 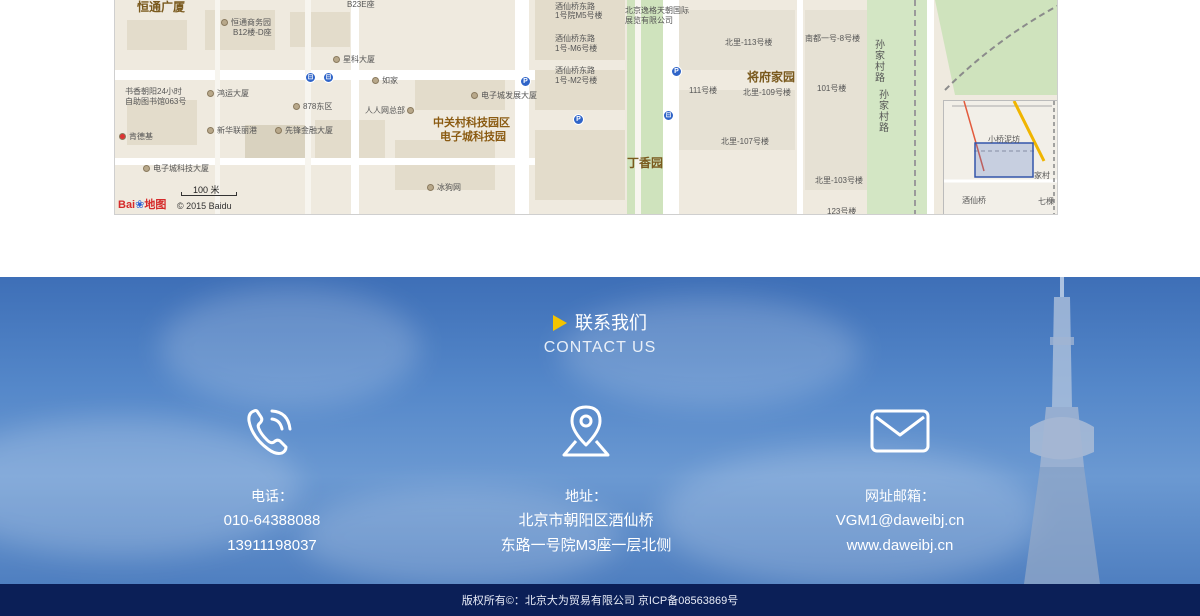 What do you see at coordinates (645, 163) in the screenshot?
I see `map-area-label: 丁香园` at bounding box center [645, 163].